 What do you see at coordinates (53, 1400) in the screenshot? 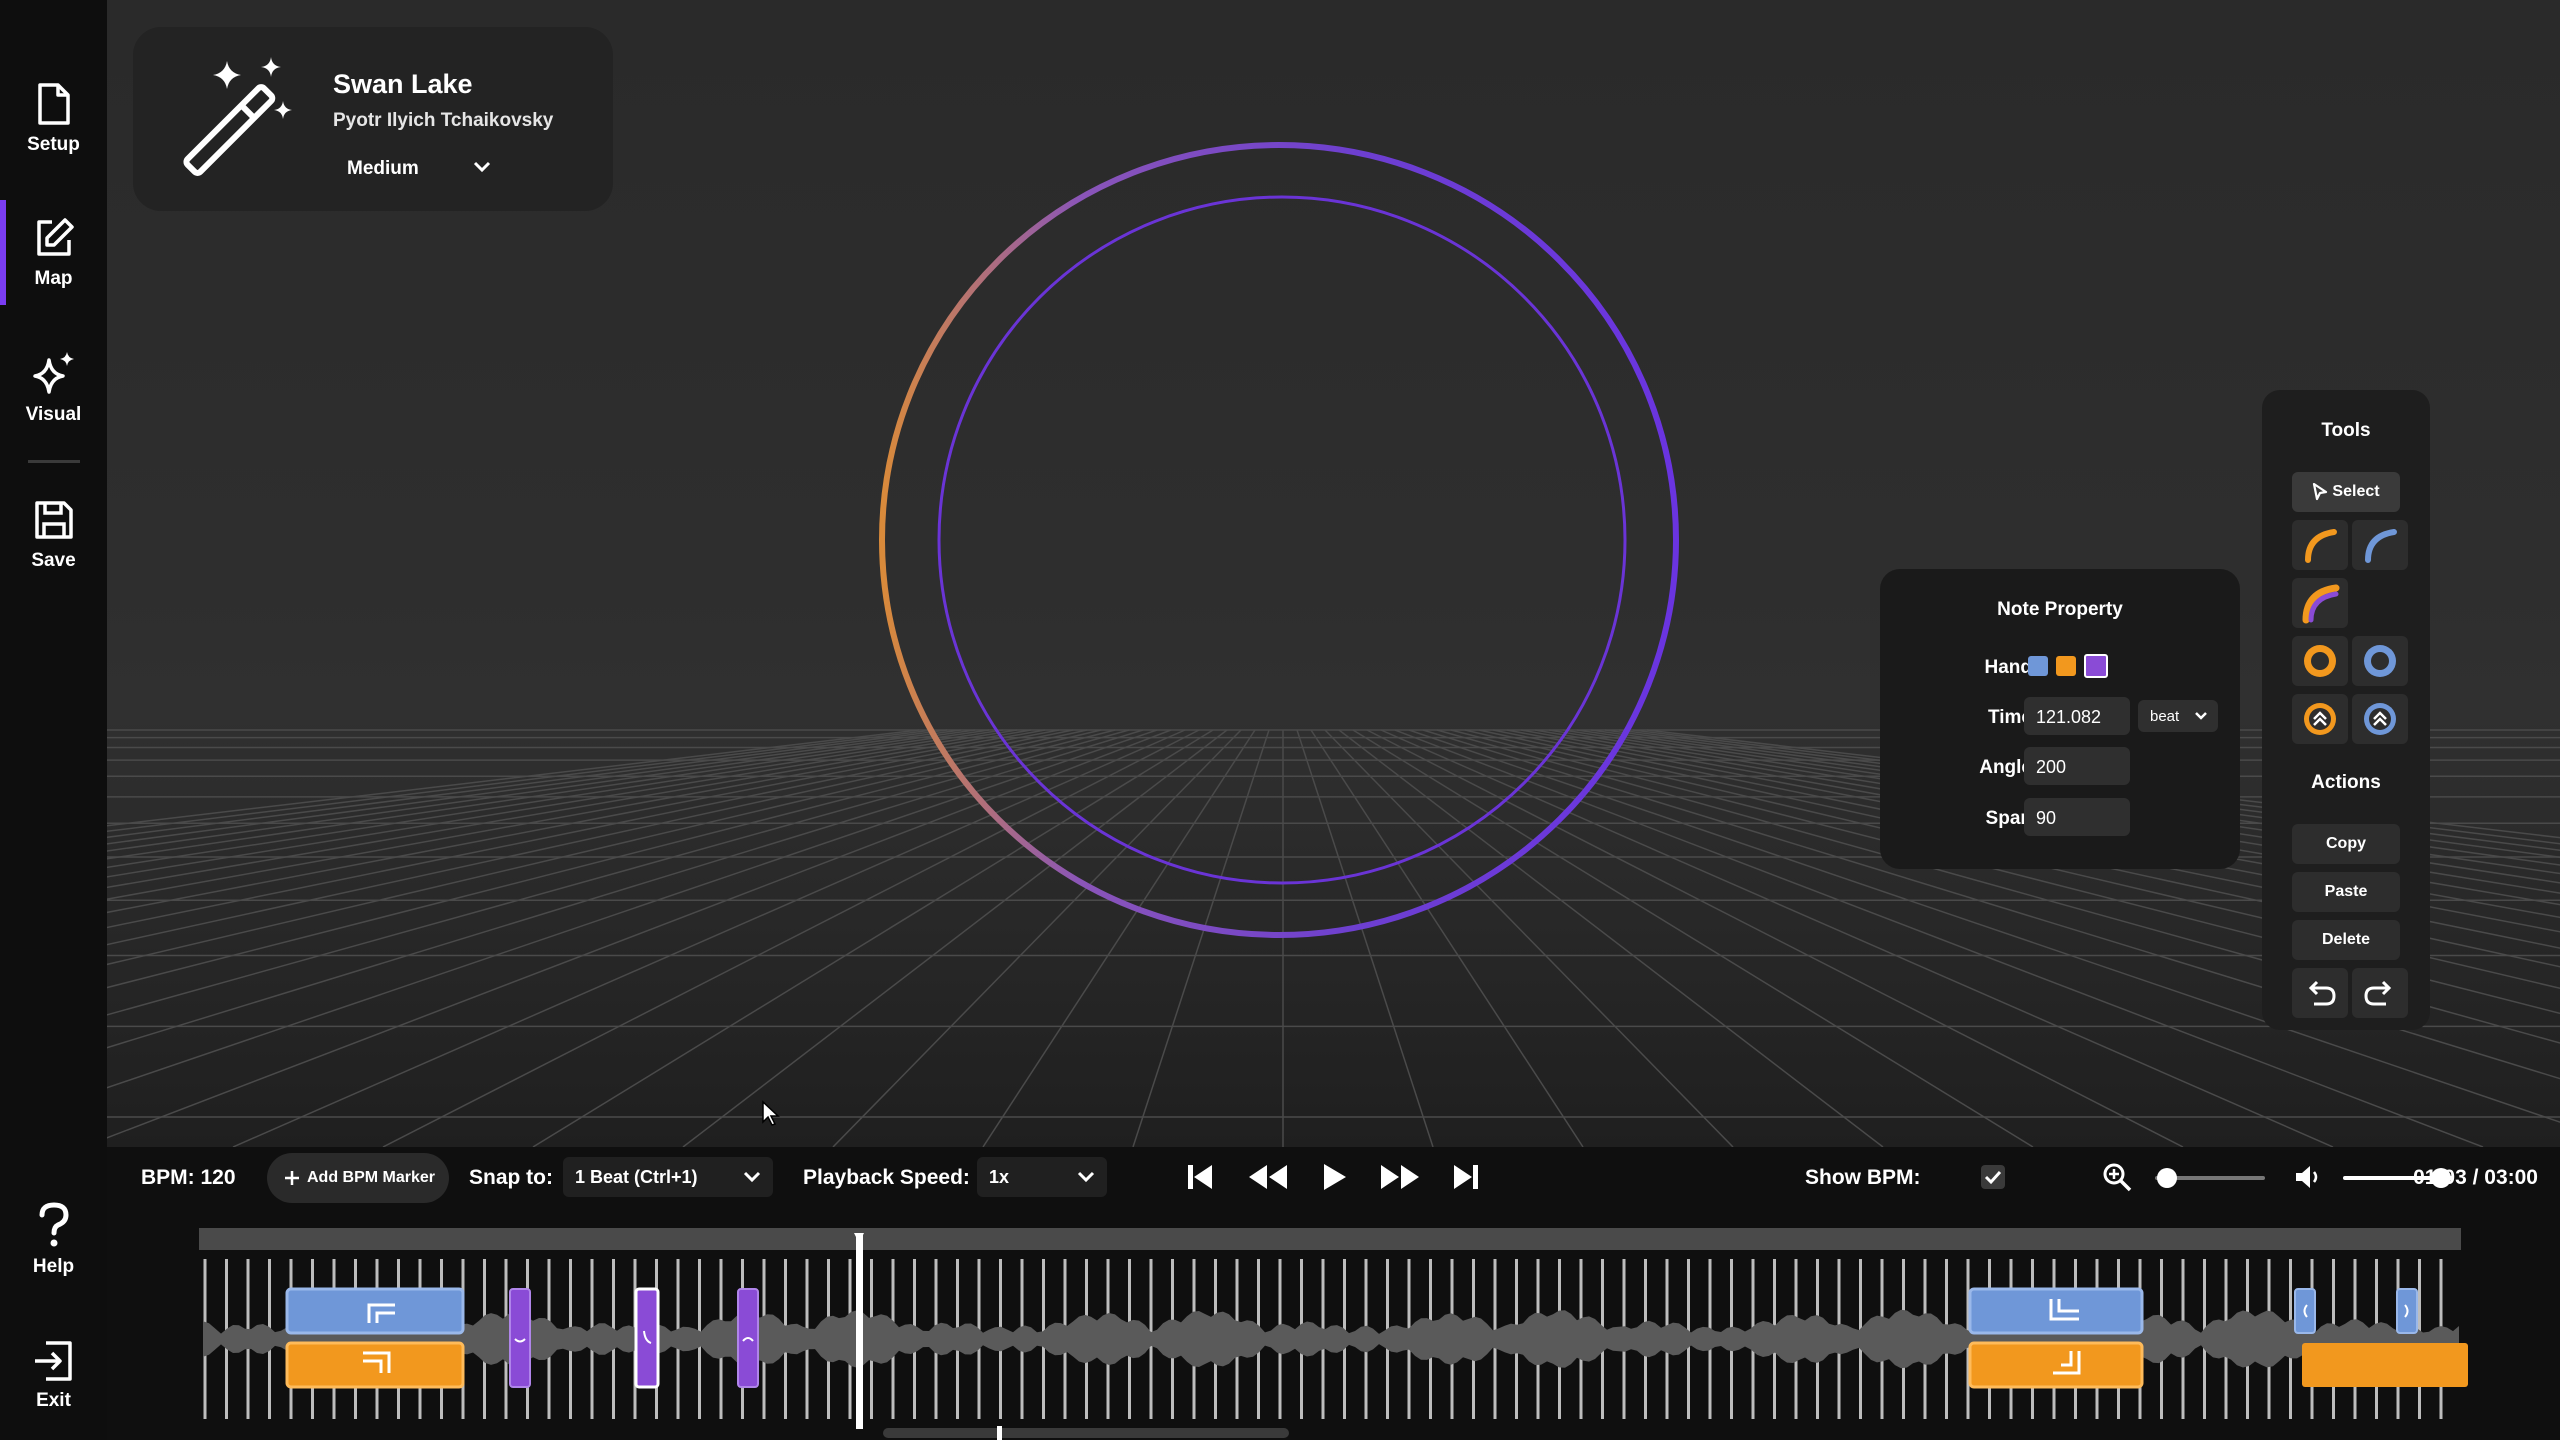
I see `sidebar-item-label: Exit` at bounding box center [53, 1400].